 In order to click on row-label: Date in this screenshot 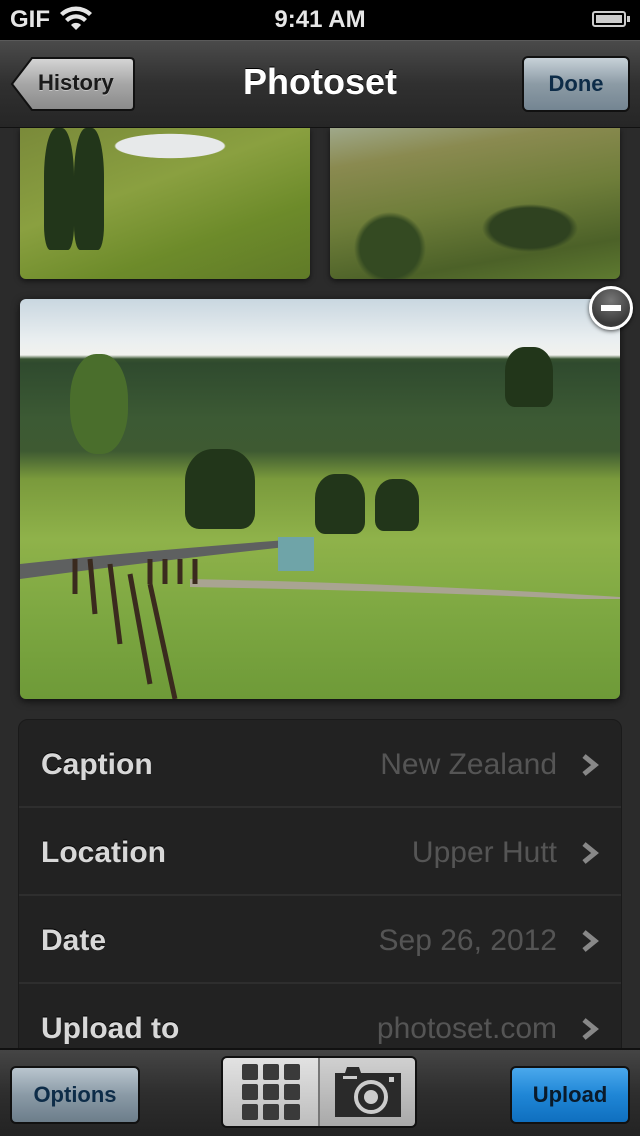, I will do `click(74, 940)`.